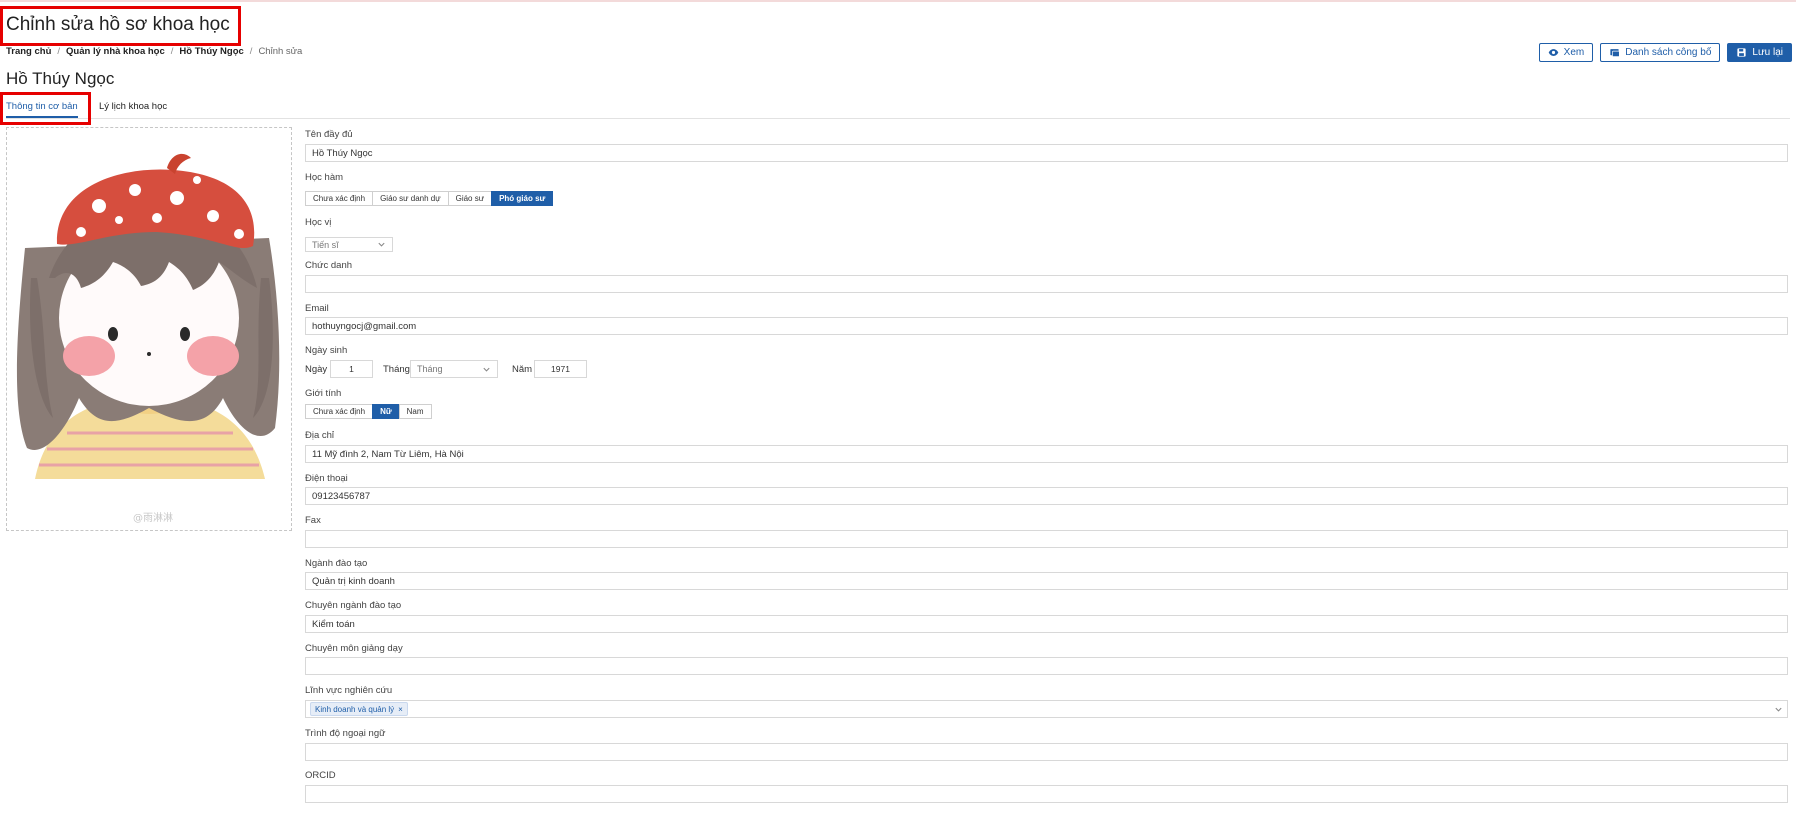 The image size is (1796, 820). Describe the element at coordinates (329, 134) in the screenshot. I see `fullname-label: Tên đầy đủ` at that location.